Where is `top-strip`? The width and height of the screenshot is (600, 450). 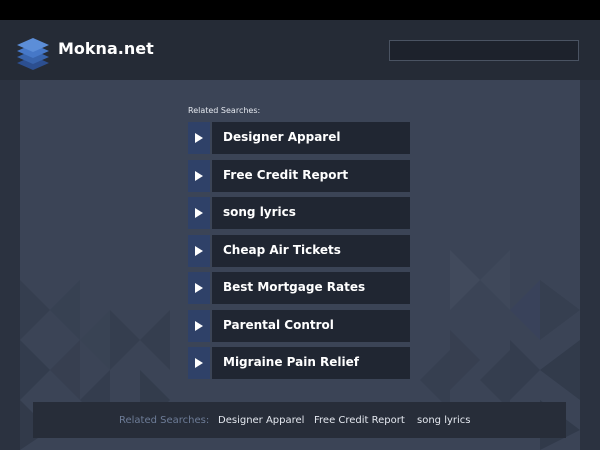 top-strip is located at coordinates (300, 10).